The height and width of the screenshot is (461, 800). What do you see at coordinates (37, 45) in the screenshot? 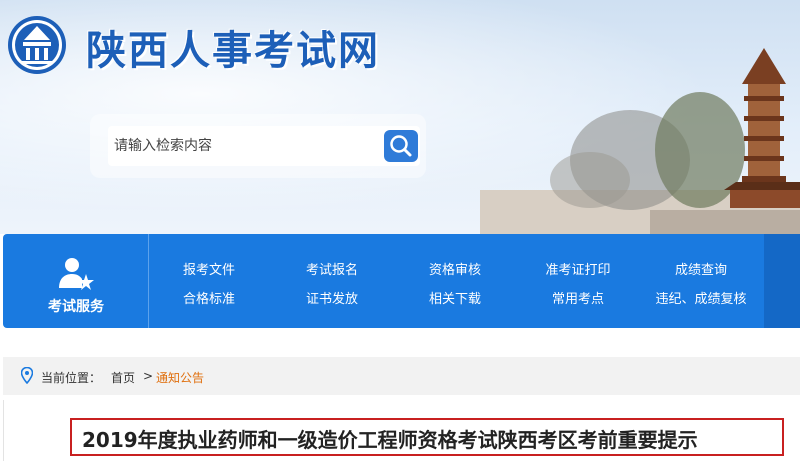
I see `site-logo-icon` at bounding box center [37, 45].